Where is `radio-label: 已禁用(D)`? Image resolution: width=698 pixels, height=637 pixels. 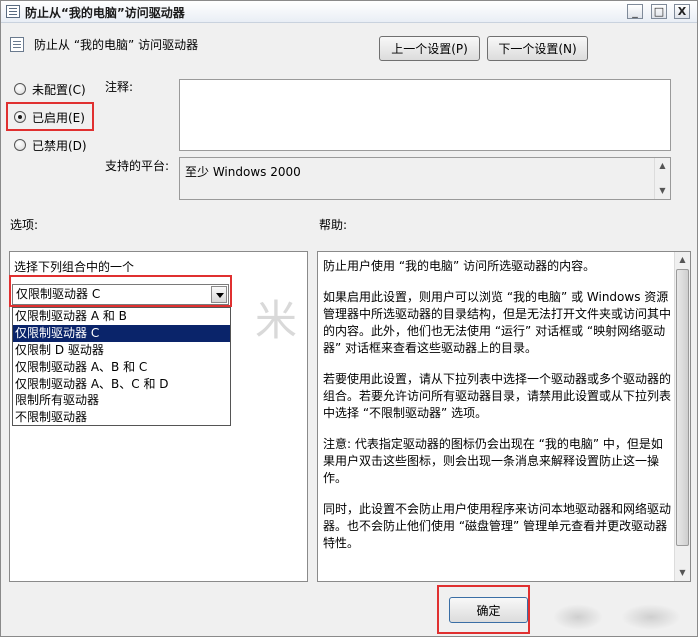 radio-label: 已禁用(D) is located at coordinates (59, 145).